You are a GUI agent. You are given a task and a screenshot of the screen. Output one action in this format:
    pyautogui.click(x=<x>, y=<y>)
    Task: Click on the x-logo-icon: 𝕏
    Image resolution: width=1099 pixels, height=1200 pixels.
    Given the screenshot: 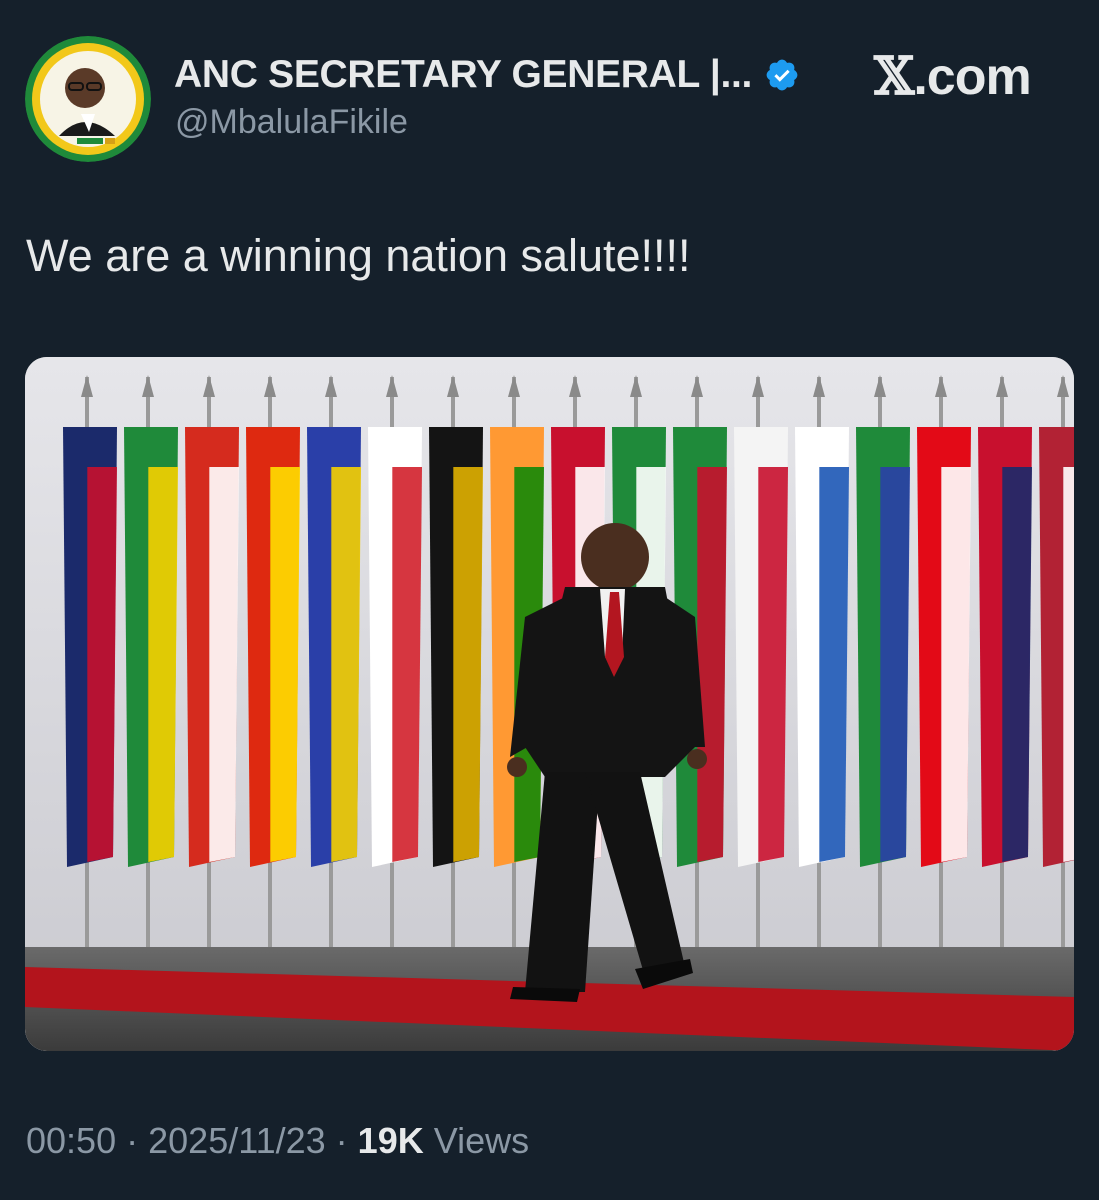 What is the action you would take?
    pyautogui.click(x=894, y=76)
    